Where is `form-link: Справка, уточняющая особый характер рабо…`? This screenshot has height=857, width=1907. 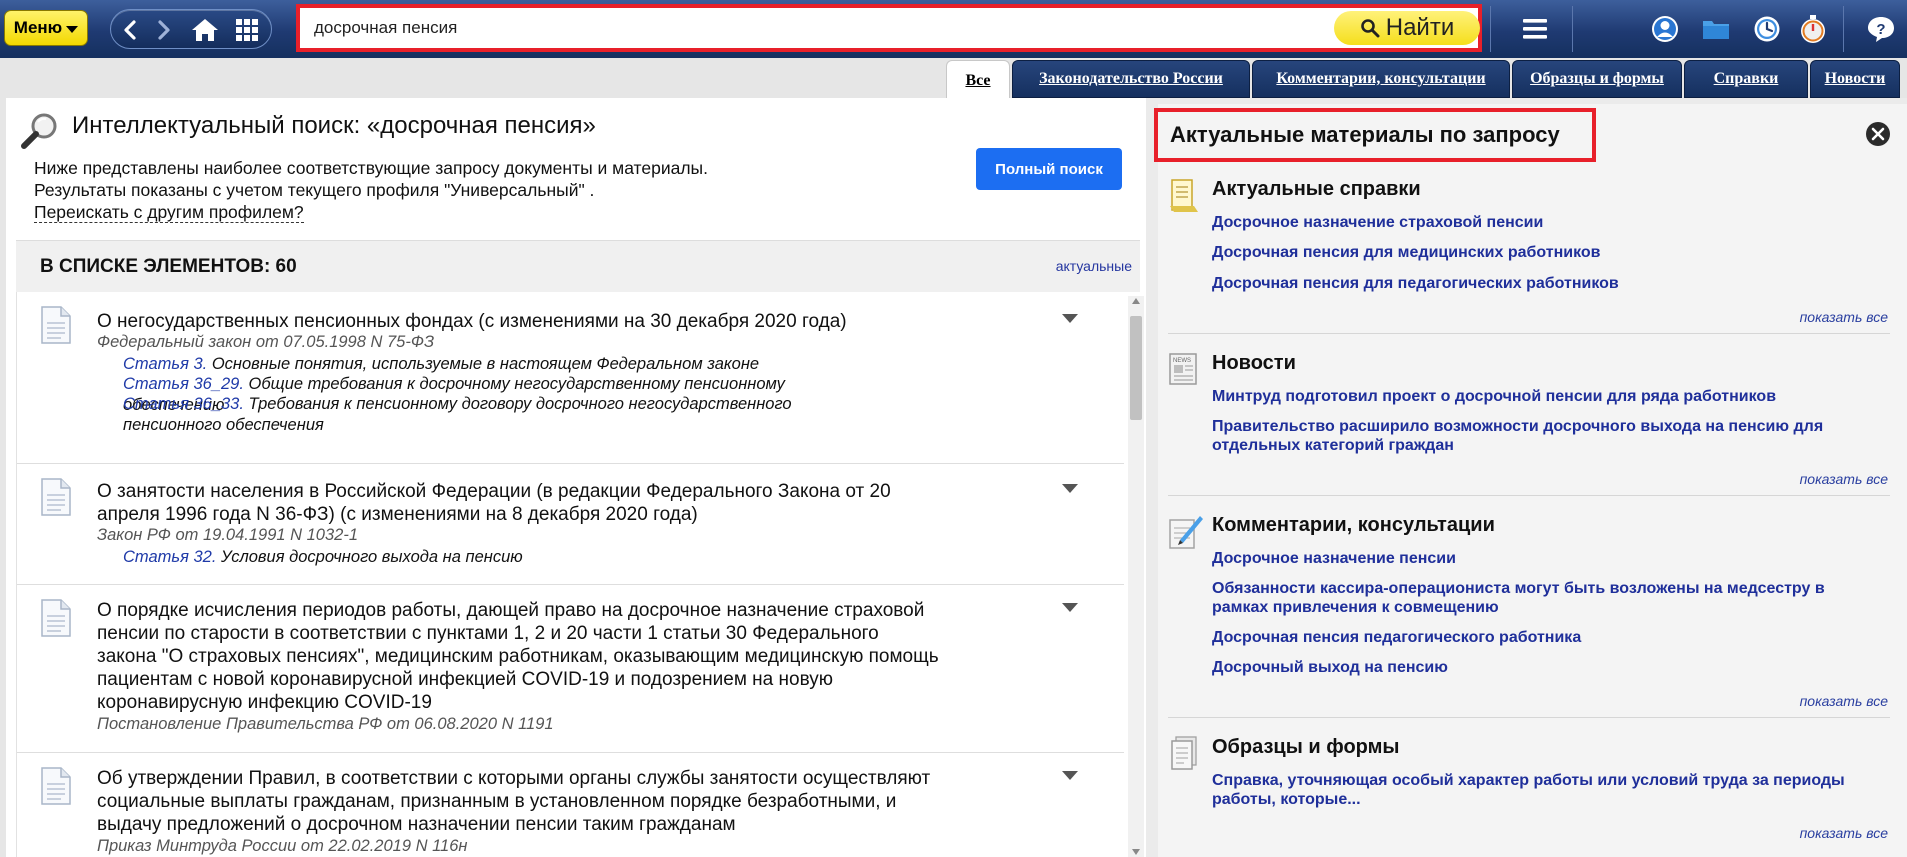 form-link: Справка, уточняющая особый характер рабо… is located at coordinates (1537, 790).